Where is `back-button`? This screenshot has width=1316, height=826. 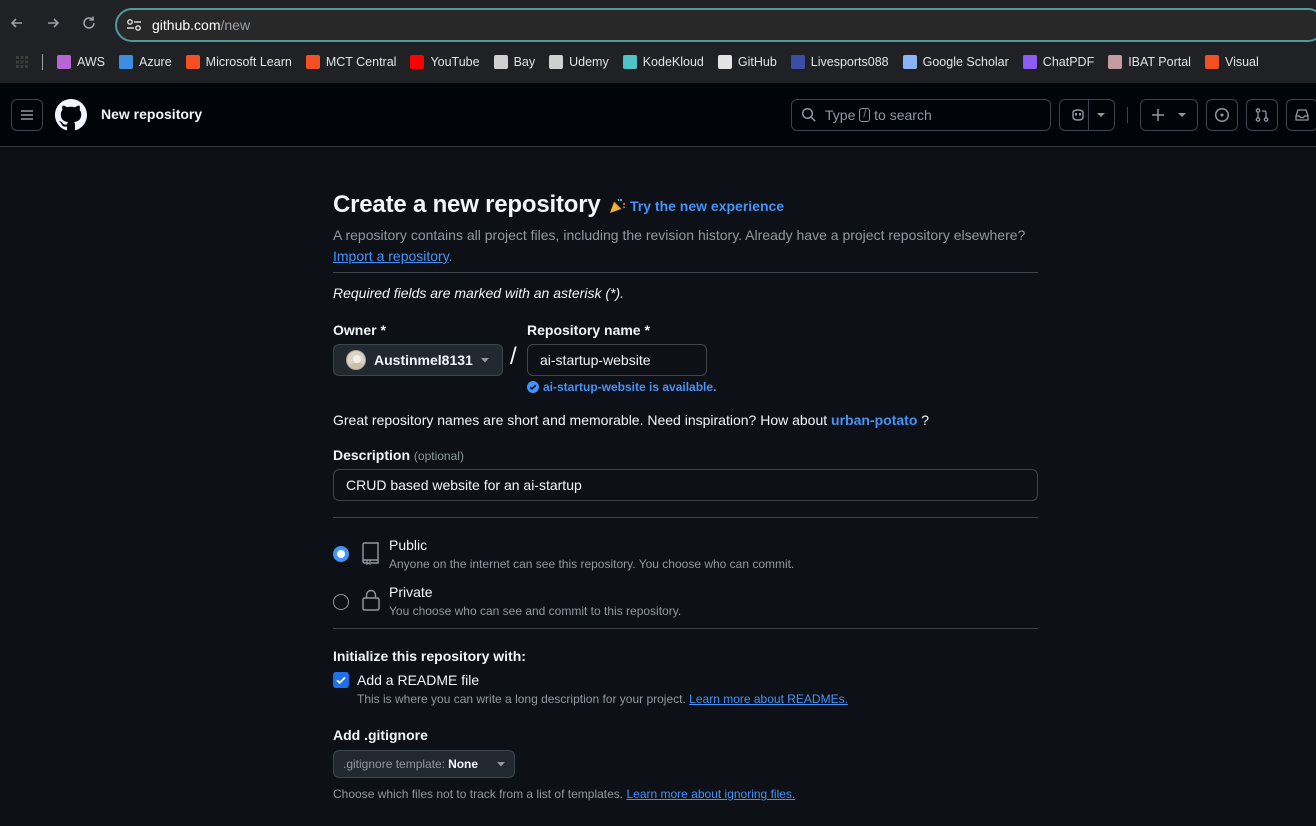 back-button is located at coordinates (17, 23).